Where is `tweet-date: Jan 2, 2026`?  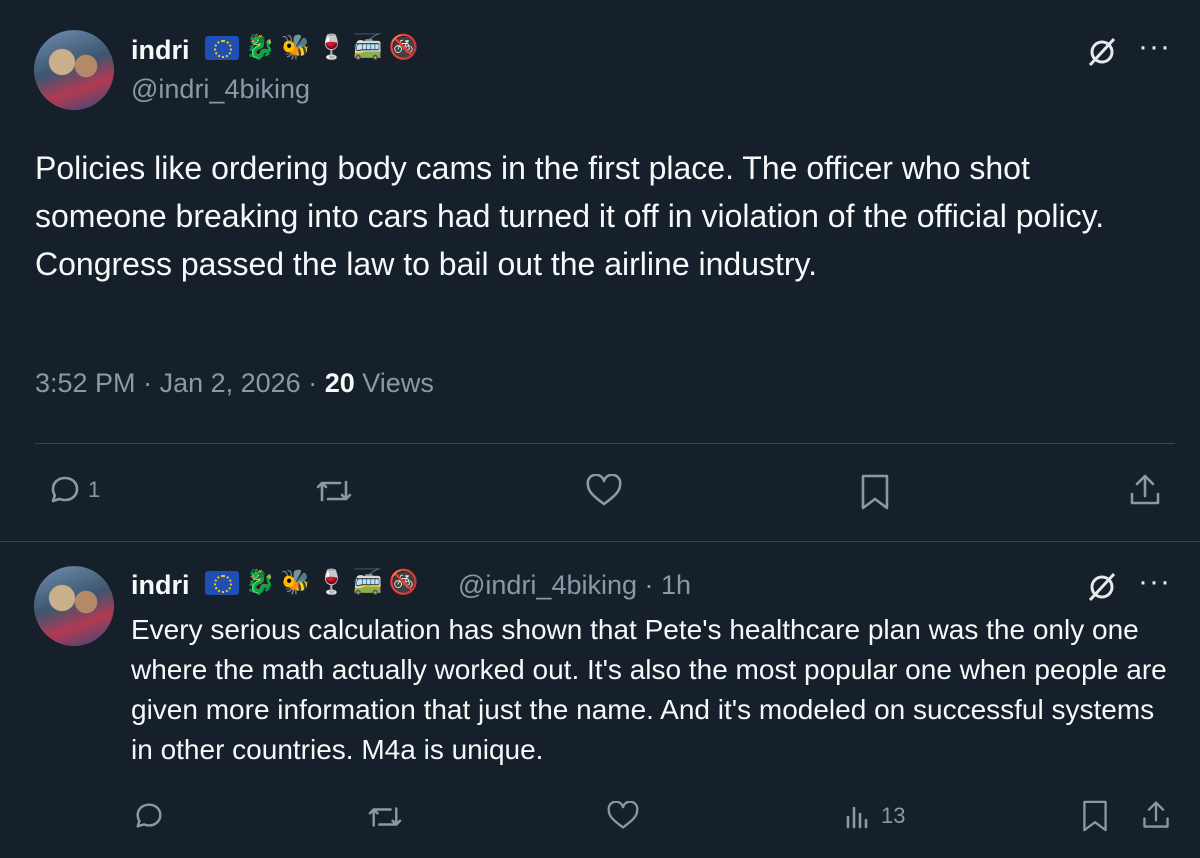
tweet-date: Jan 2, 2026 is located at coordinates (230, 383).